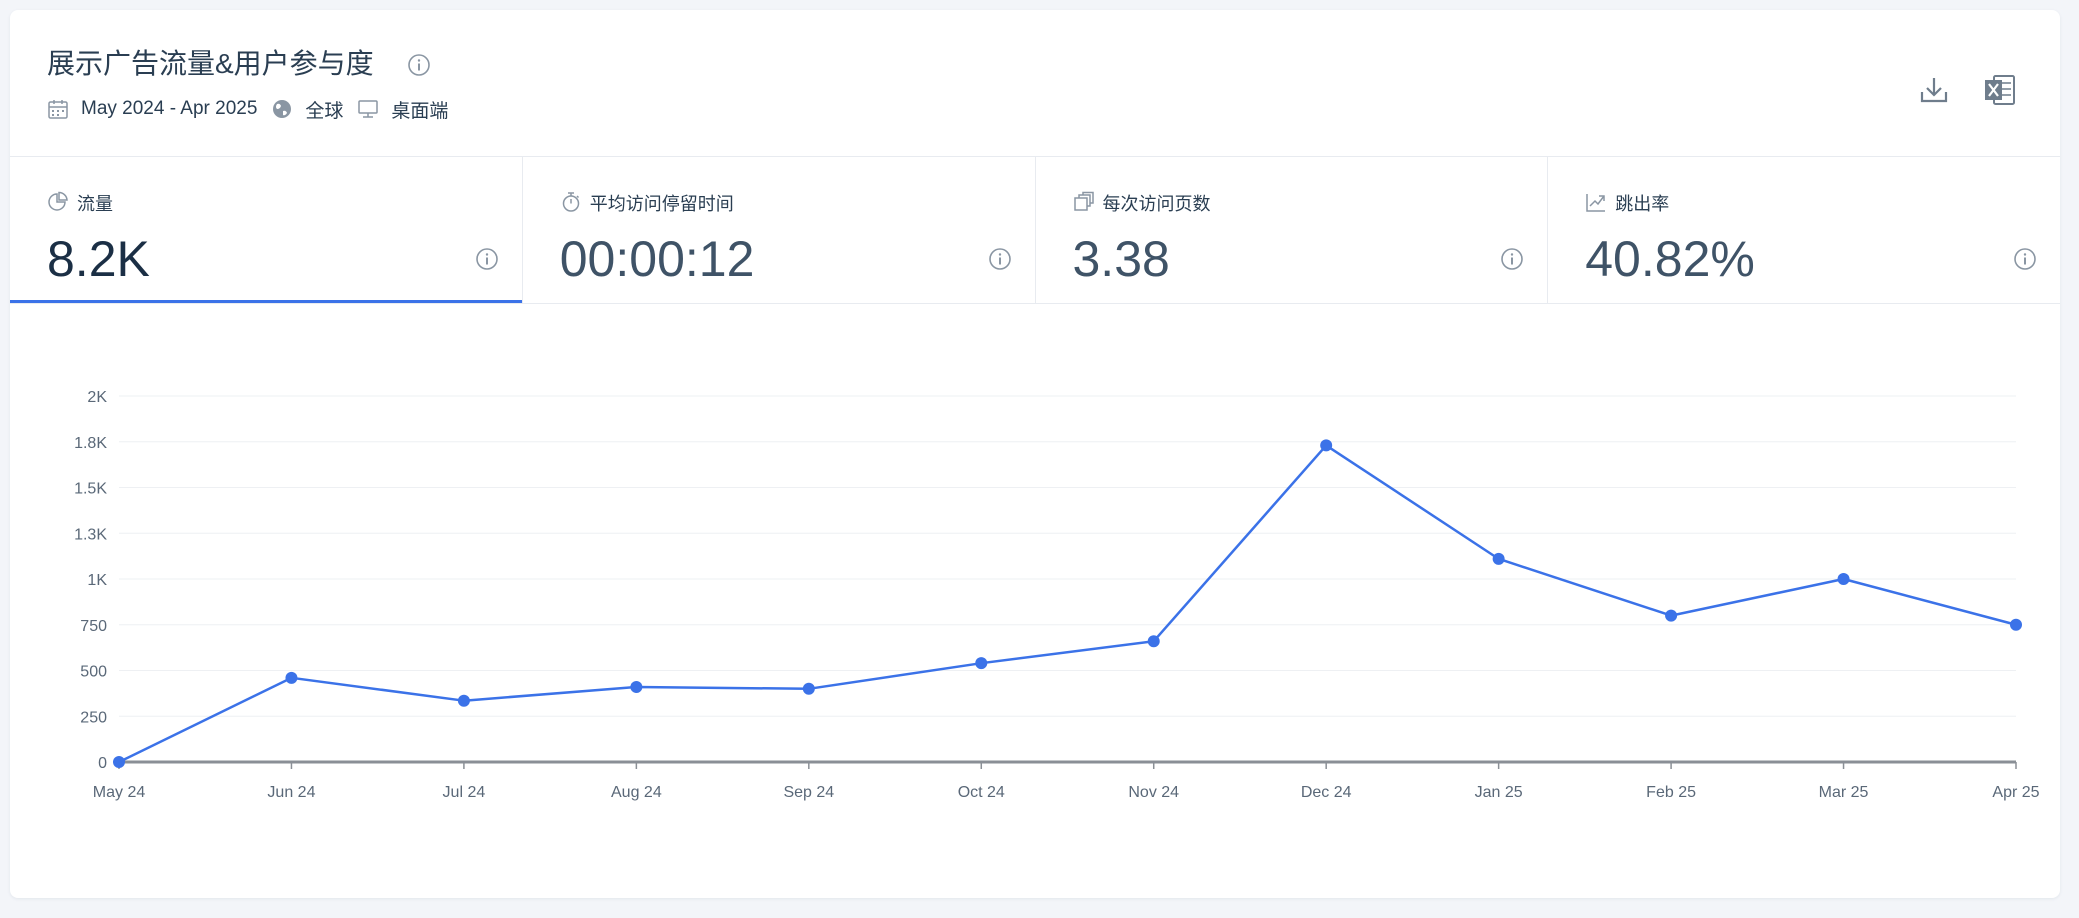 Image resolution: width=2079 pixels, height=918 pixels. Describe the element at coordinates (90, 443) in the screenshot. I see `y-tick-label: 1.8K` at that location.